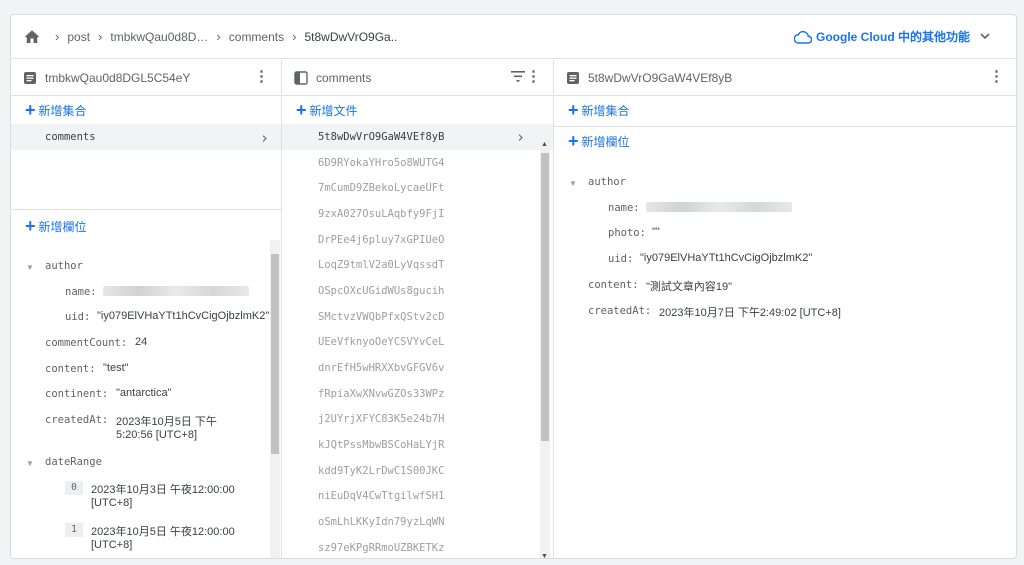 The width and height of the screenshot is (1024, 565). What do you see at coordinates (381, 265) in the screenshot?
I see `document-id: LoqZ9tmlV2a0LyVqssdT` at bounding box center [381, 265].